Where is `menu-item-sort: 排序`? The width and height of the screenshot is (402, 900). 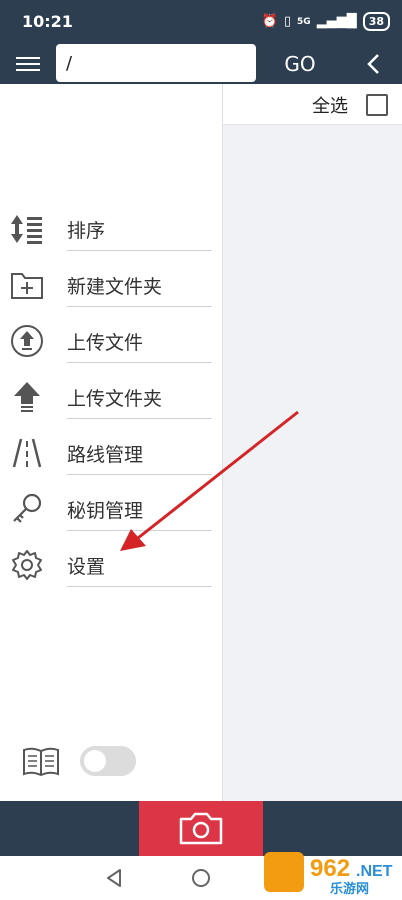
menu-item-sort: 排序 is located at coordinates (111, 232).